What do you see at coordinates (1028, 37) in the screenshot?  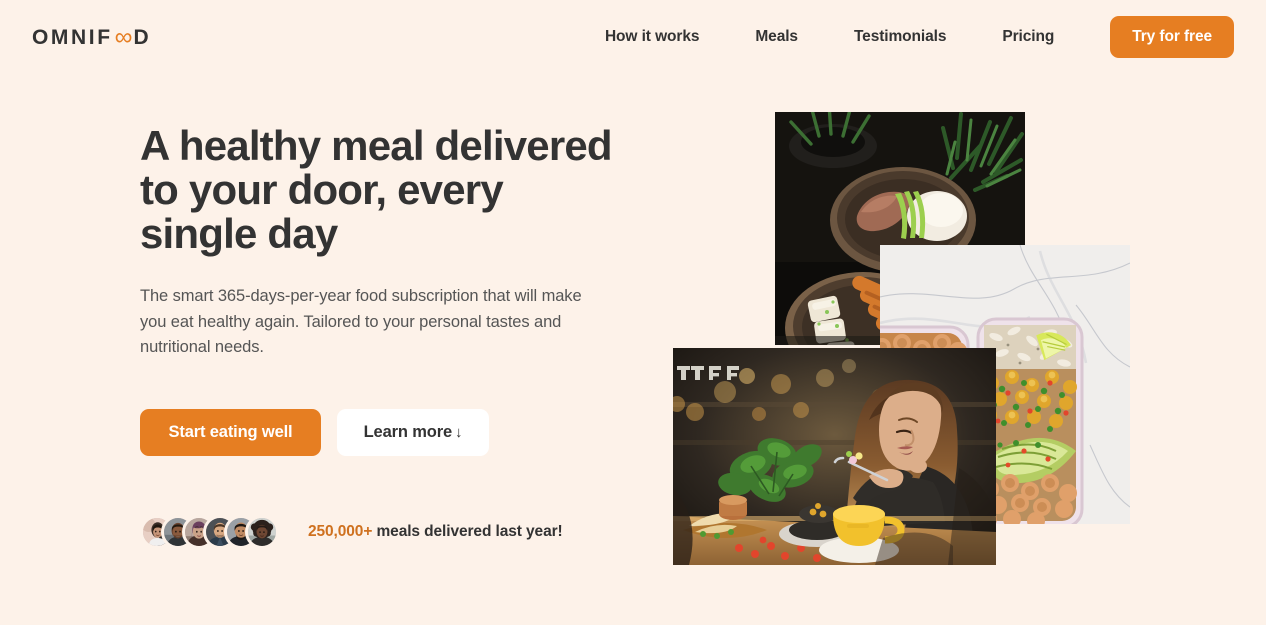 I see `nav-item-pricing: Pricing` at bounding box center [1028, 37].